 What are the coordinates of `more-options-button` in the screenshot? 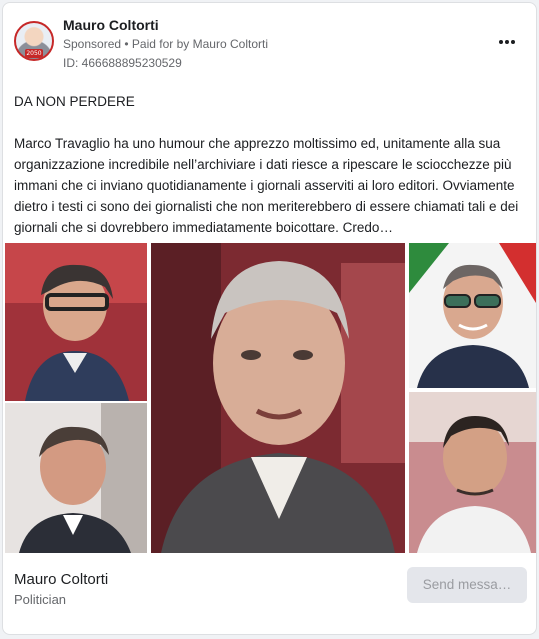 It's located at (507, 42).